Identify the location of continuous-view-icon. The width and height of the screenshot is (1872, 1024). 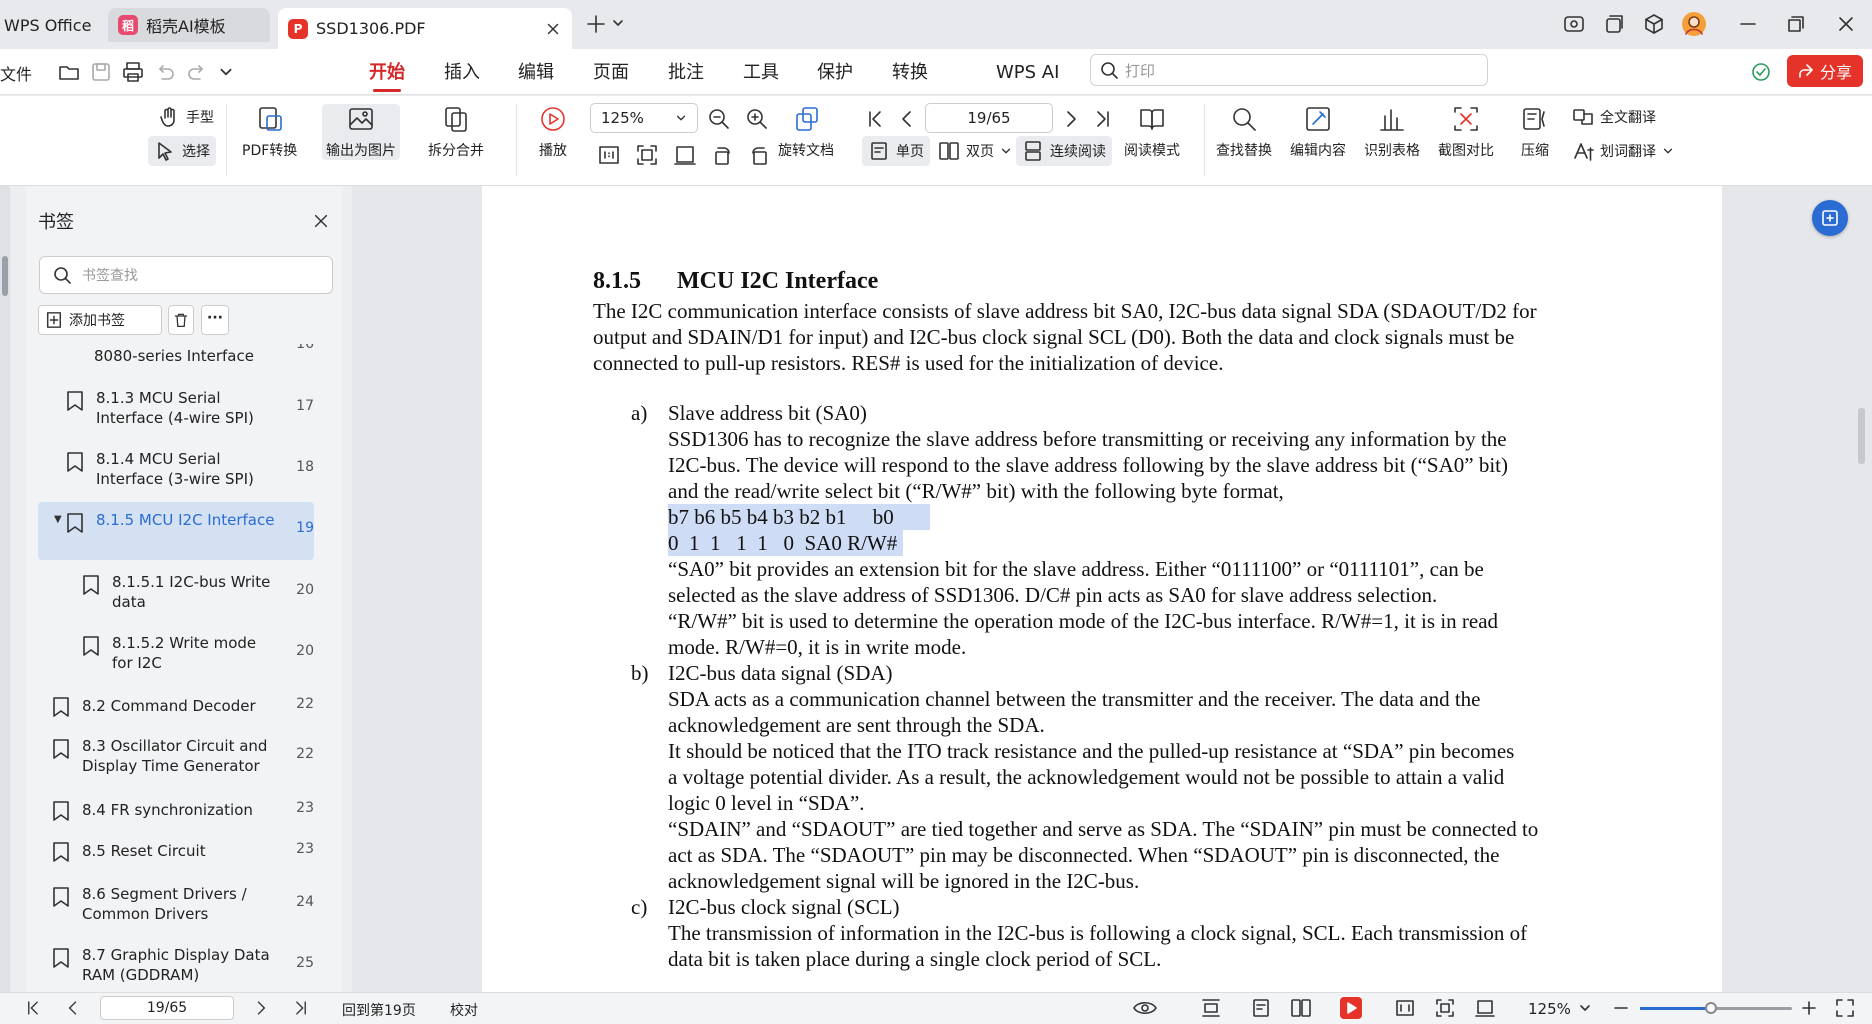
(1211, 1008).